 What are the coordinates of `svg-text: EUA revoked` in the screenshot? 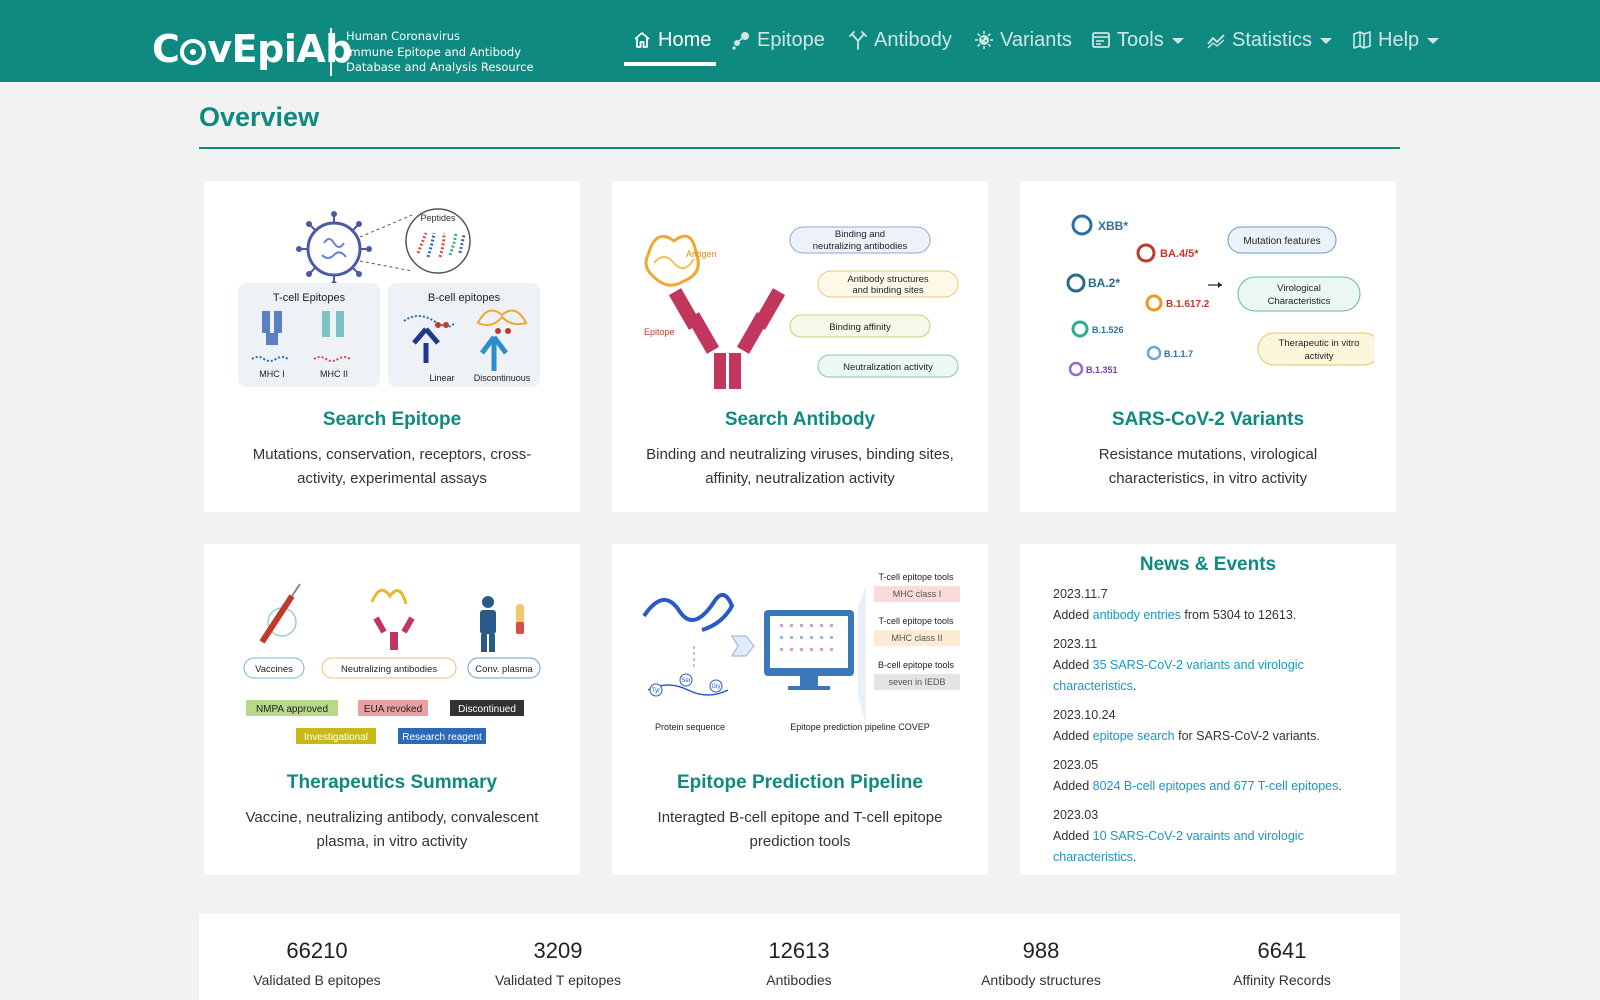 It's located at (393, 709).